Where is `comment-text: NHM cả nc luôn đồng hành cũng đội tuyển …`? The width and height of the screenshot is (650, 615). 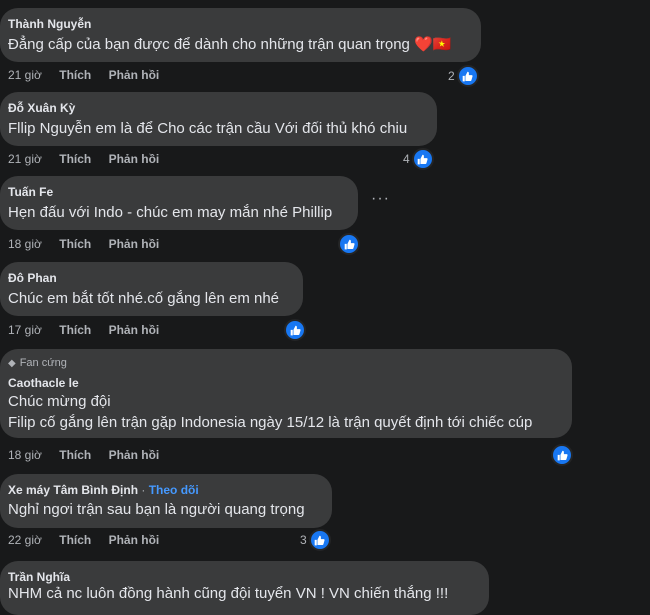 comment-text: NHM cả nc luôn đồng hành cũng đội tuyển … is located at coordinates (228, 593).